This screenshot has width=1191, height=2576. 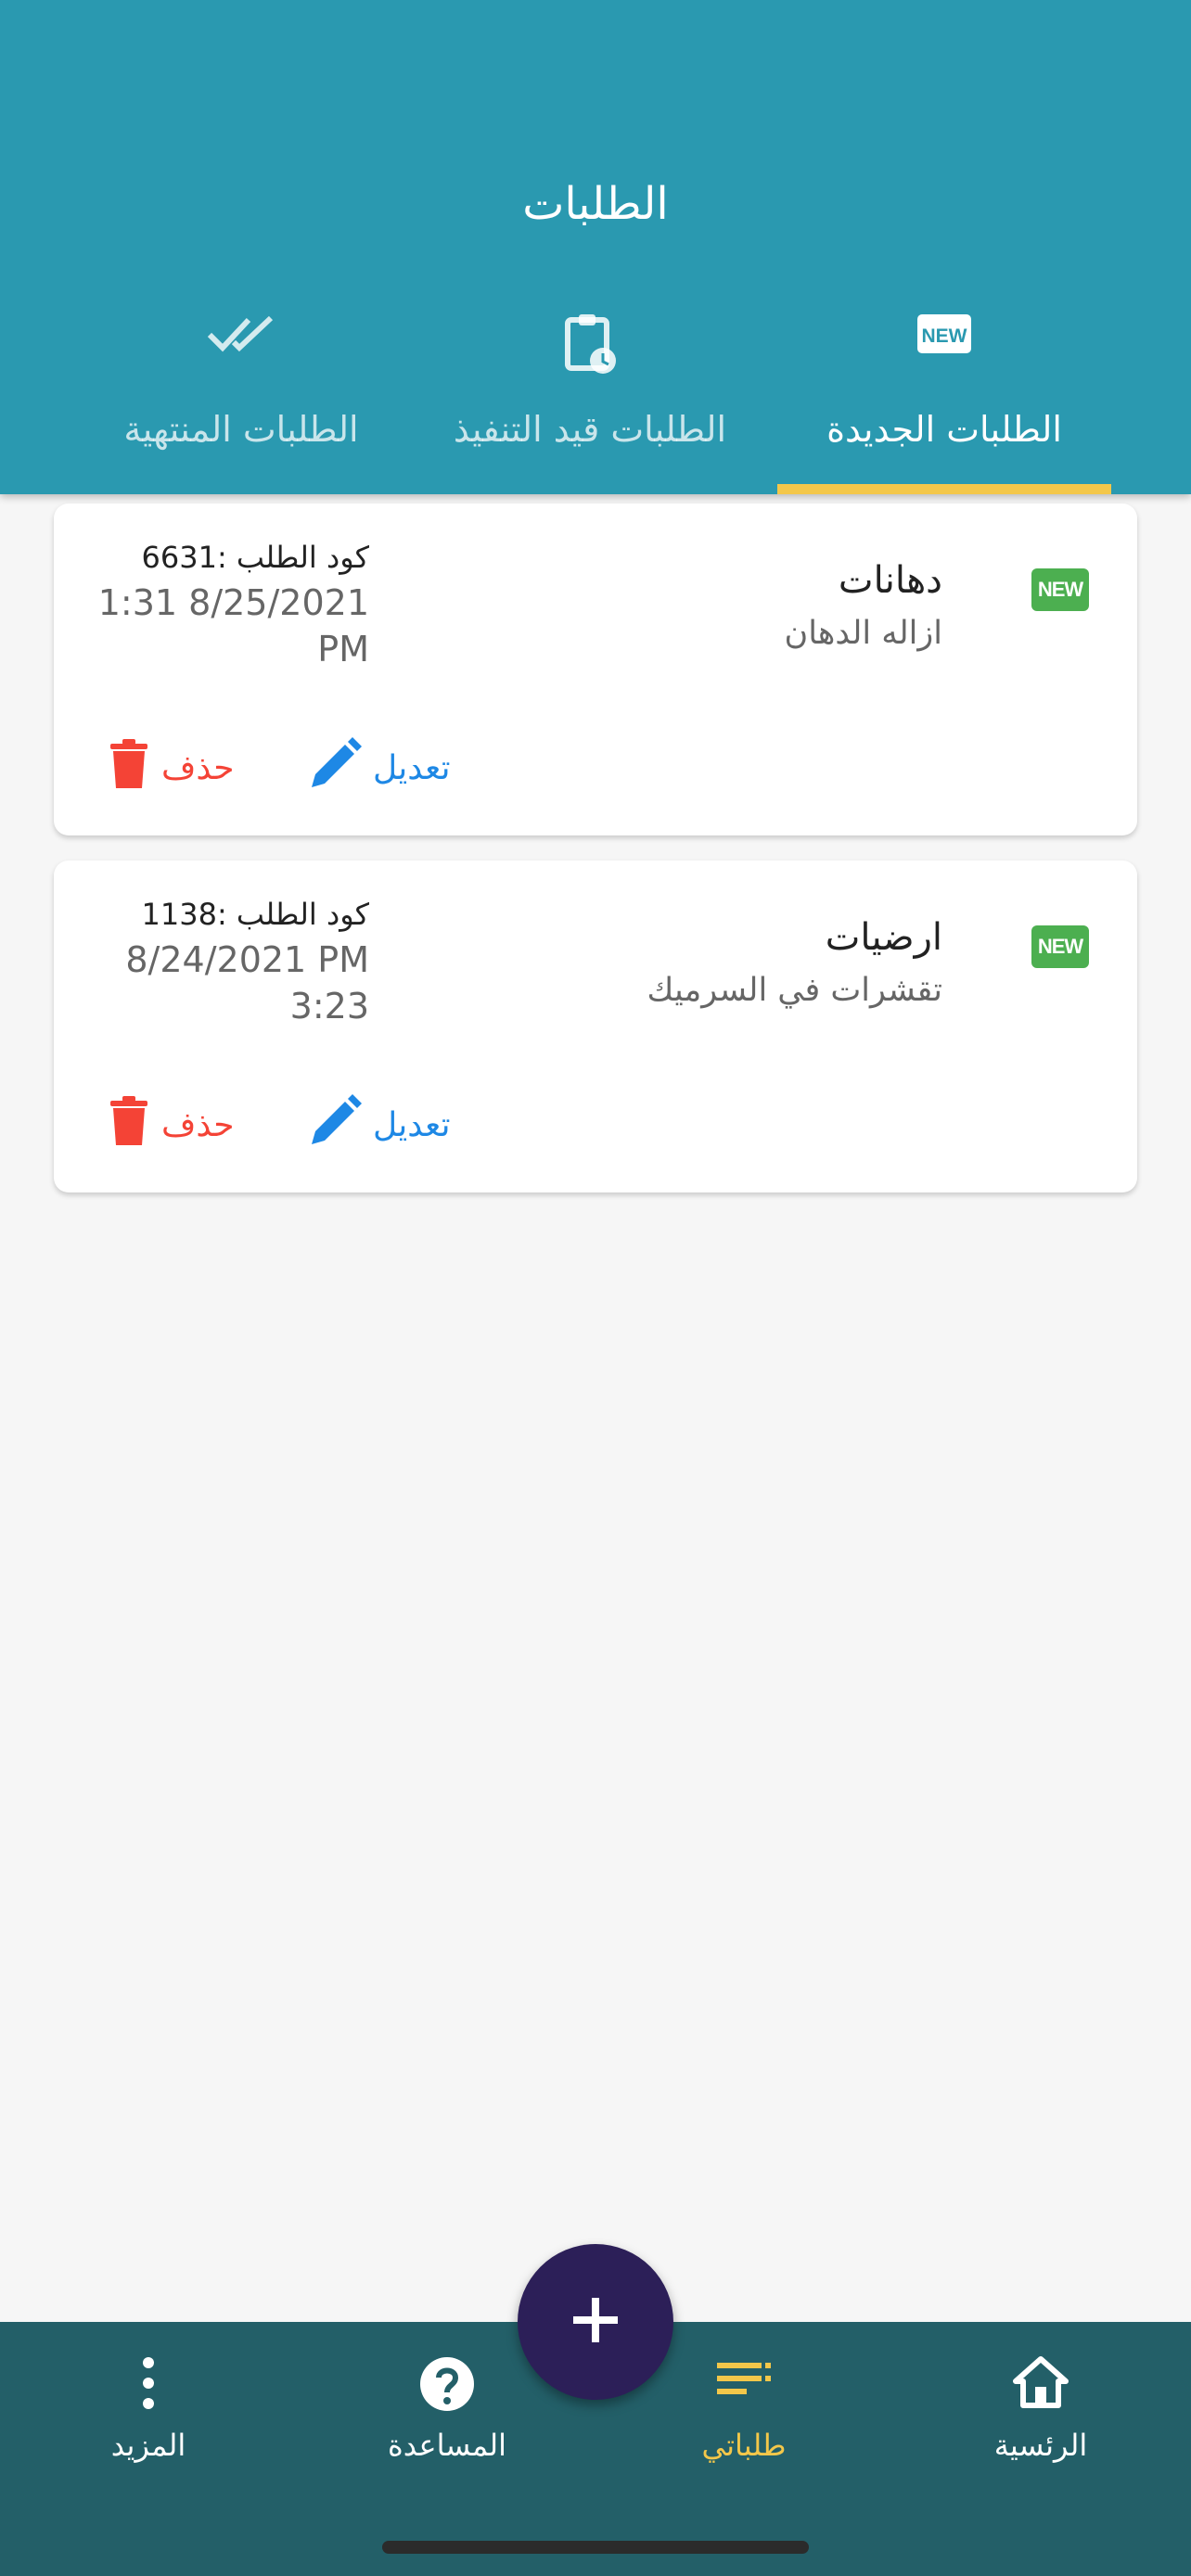 What do you see at coordinates (744, 2380) in the screenshot?
I see `list-icon` at bounding box center [744, 2380].